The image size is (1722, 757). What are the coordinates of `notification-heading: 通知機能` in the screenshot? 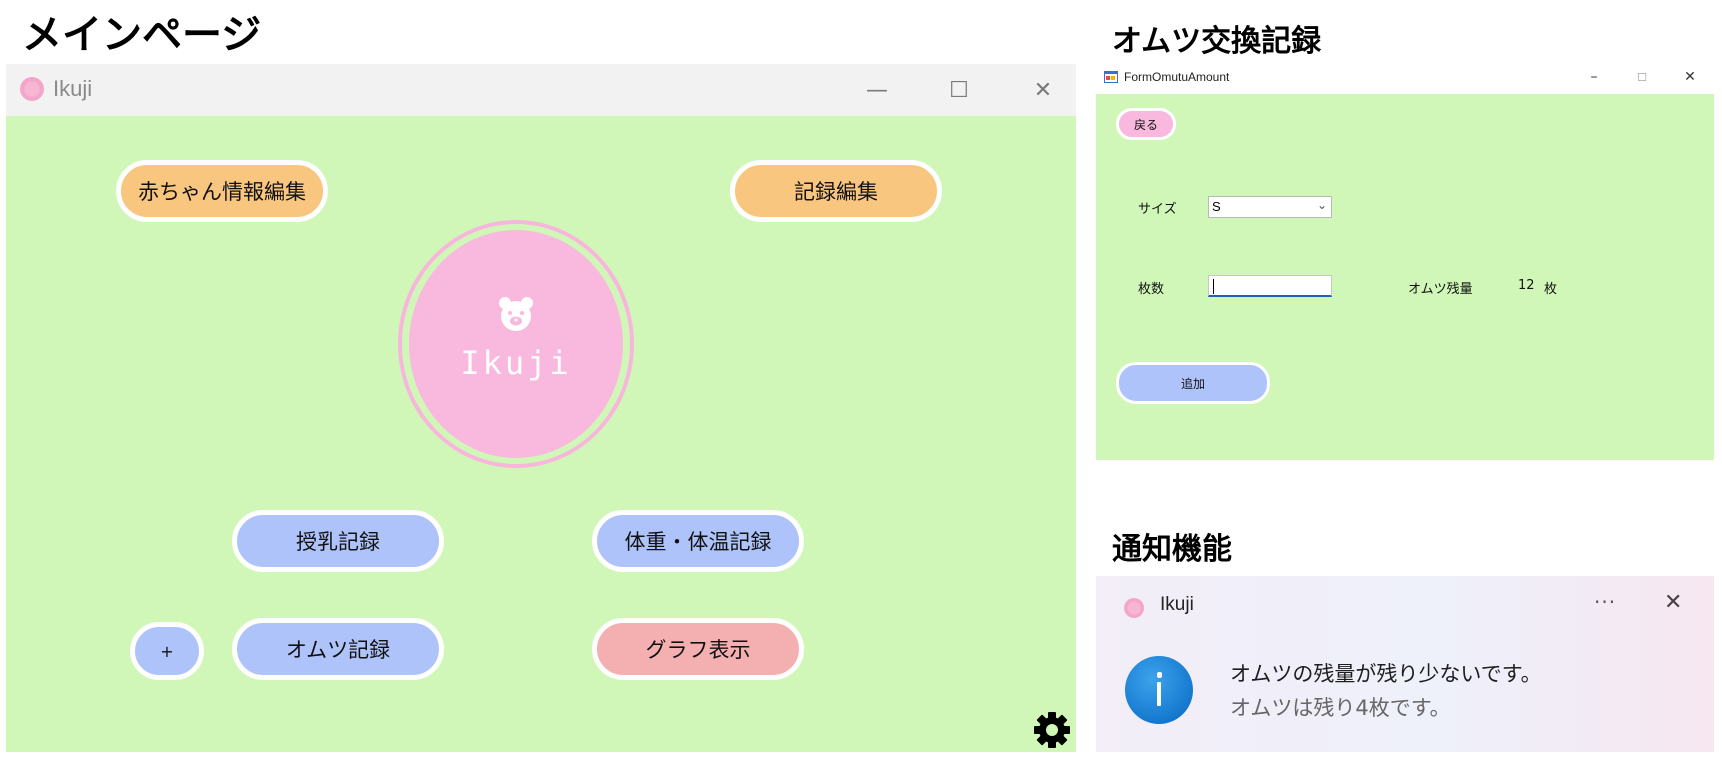 It's located at (1172, 549).